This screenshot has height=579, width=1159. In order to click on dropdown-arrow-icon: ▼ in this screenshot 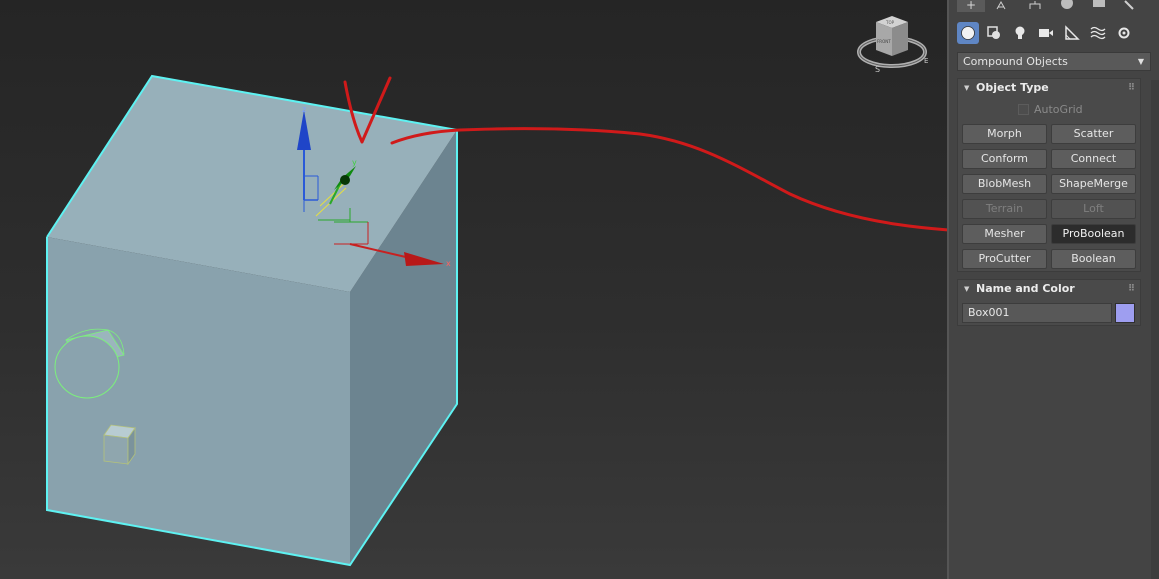, I will do `click(1140, 61)`.